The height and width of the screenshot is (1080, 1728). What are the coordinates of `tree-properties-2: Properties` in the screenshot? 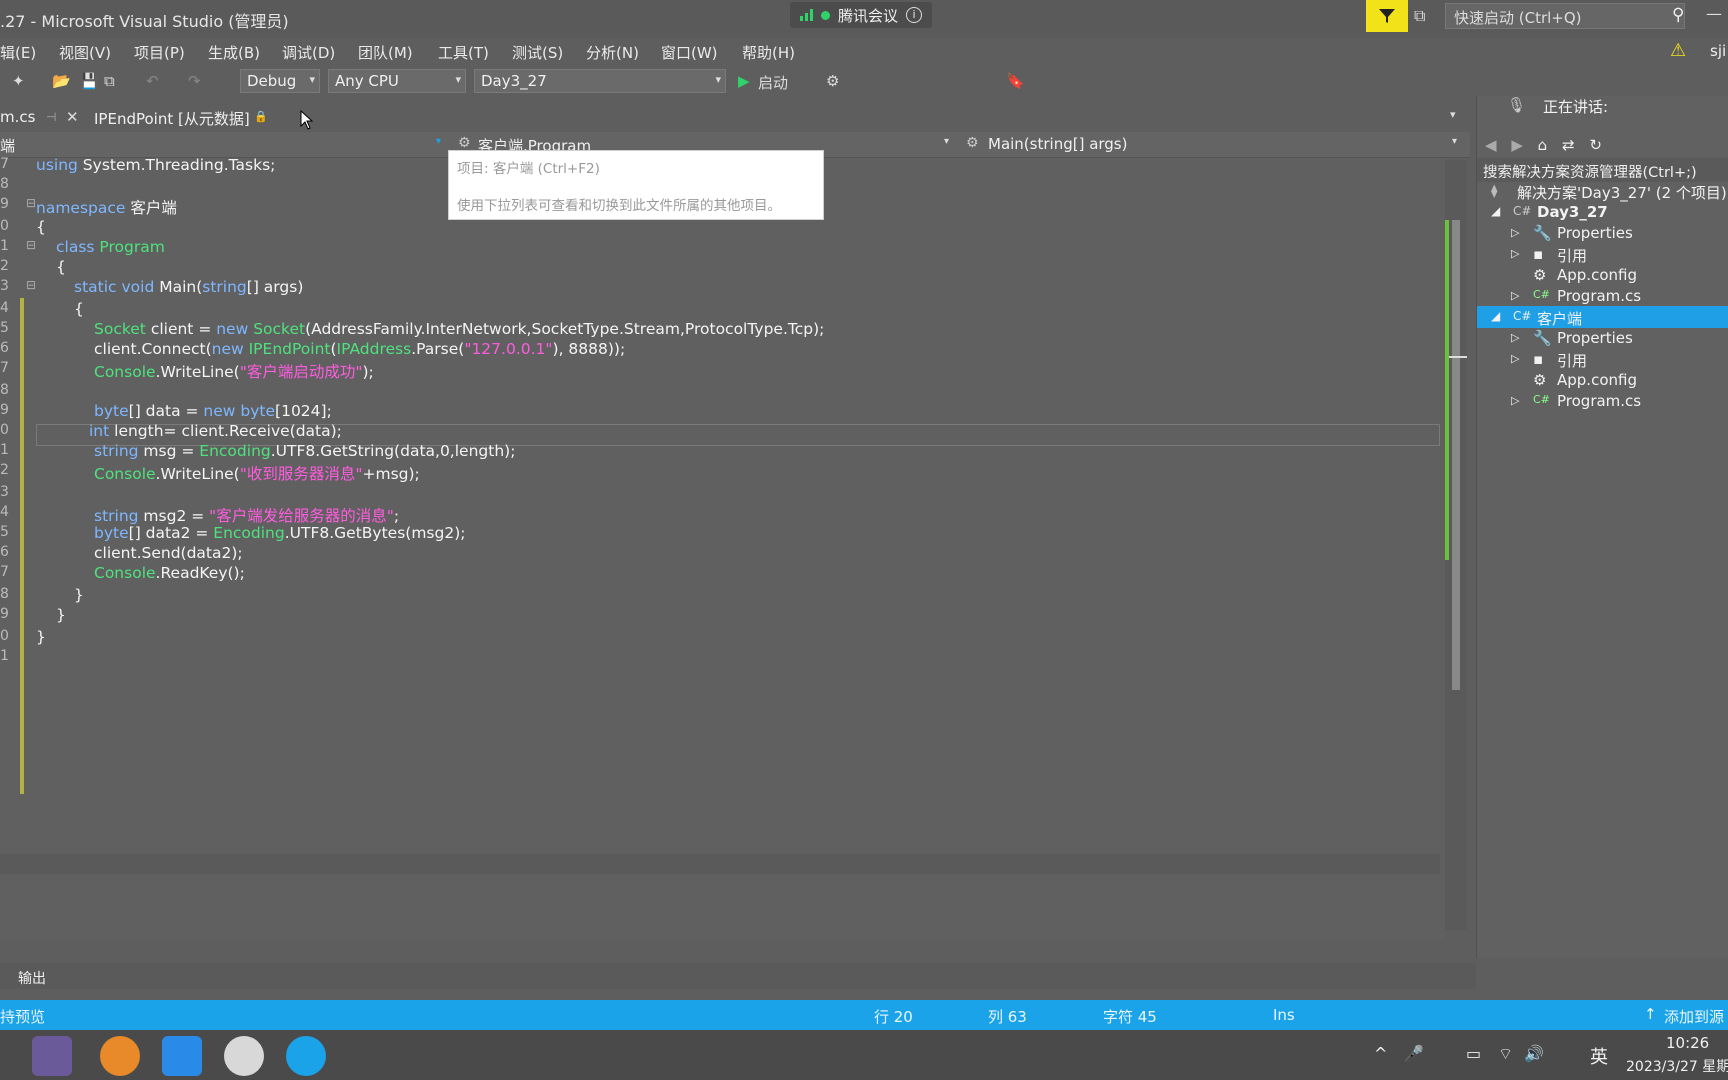 It's located at (1595, 338).